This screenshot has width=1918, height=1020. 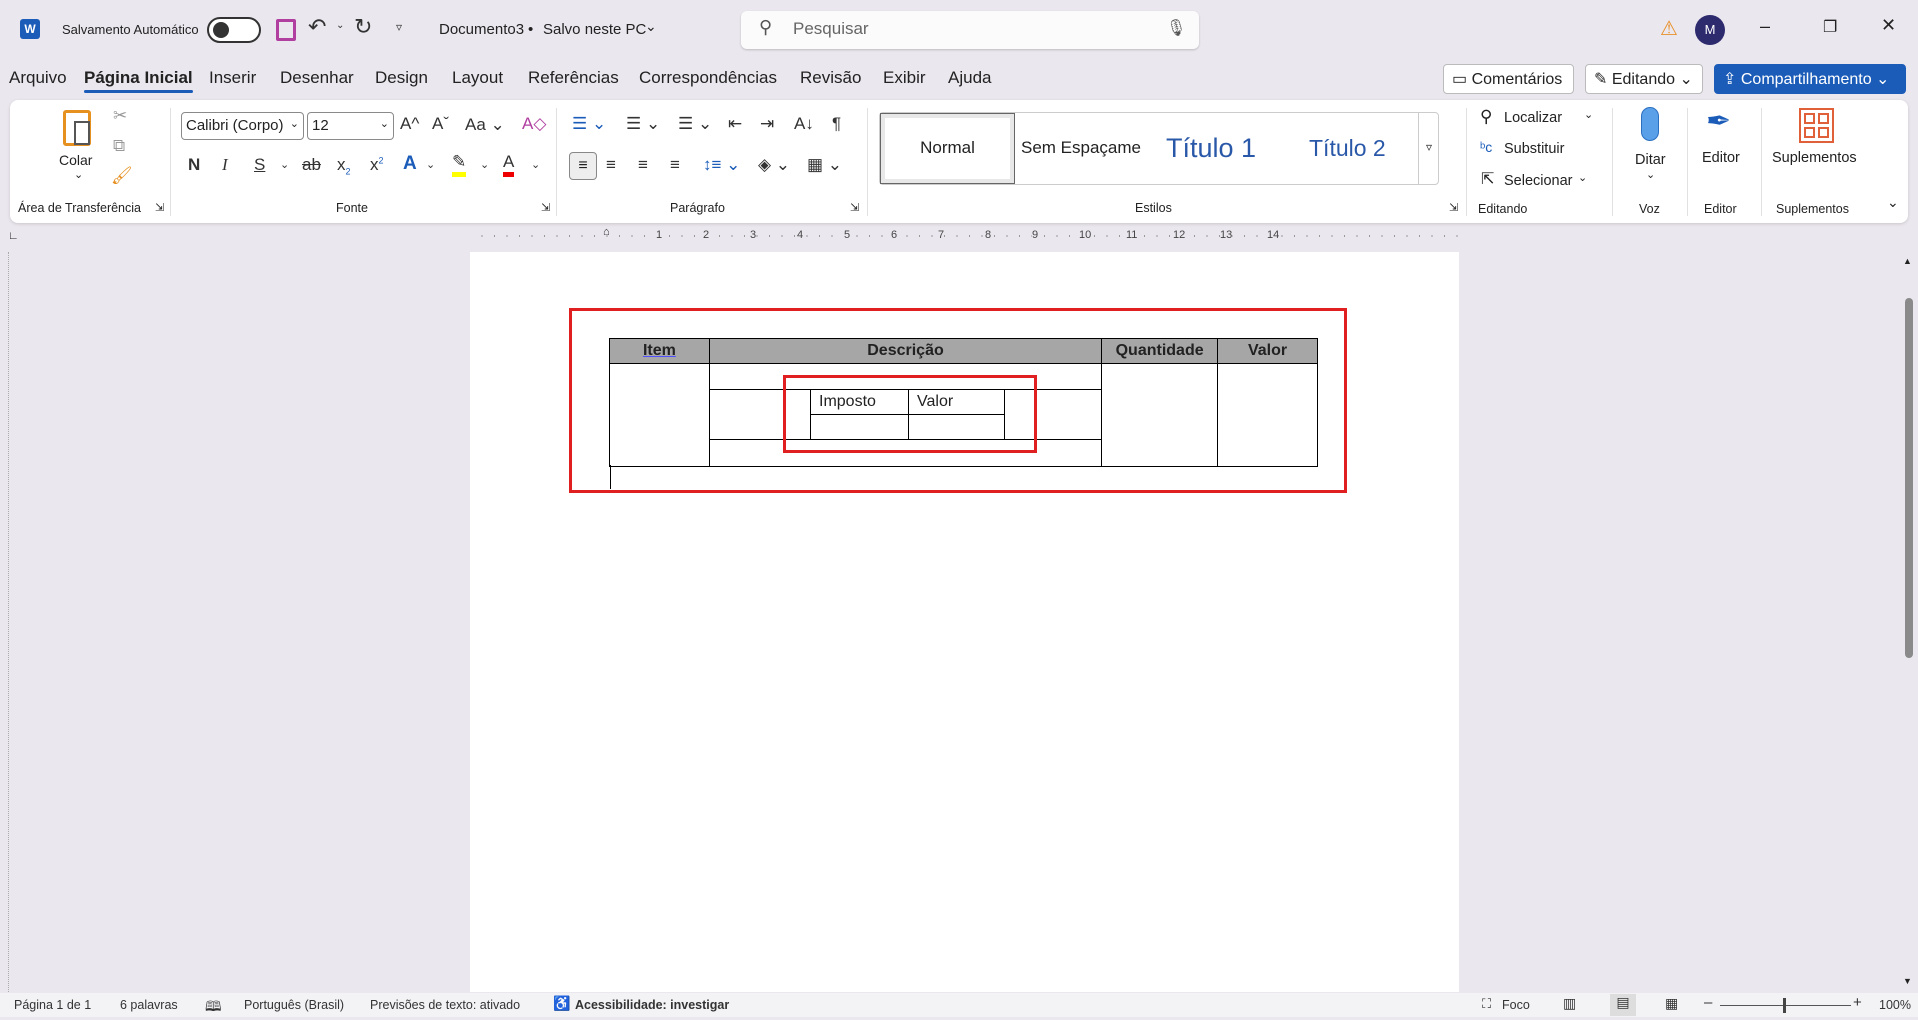 I want to click on show-marks-icon: ¶, so click(x=836, y=124).